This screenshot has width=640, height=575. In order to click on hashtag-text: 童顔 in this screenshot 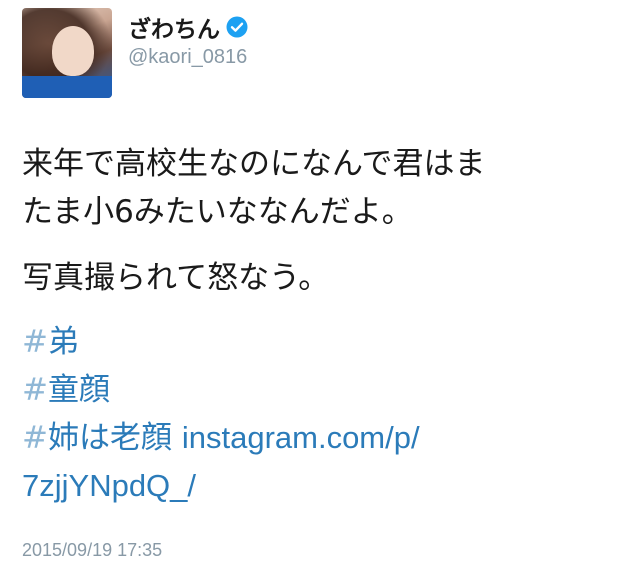, I will do `click(78, 390)`.